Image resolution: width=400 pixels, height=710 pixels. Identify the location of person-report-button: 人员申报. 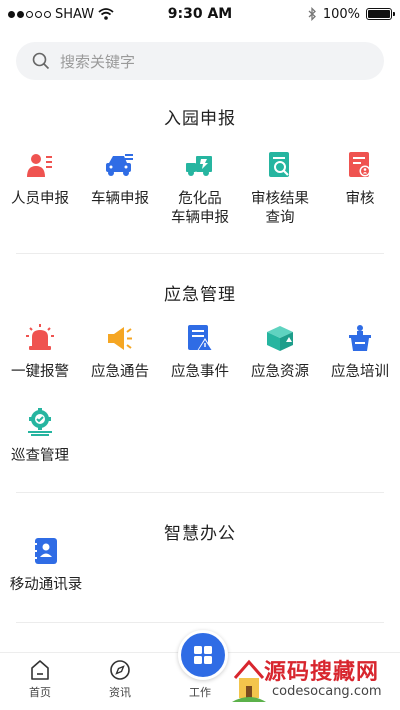
(40, 179).